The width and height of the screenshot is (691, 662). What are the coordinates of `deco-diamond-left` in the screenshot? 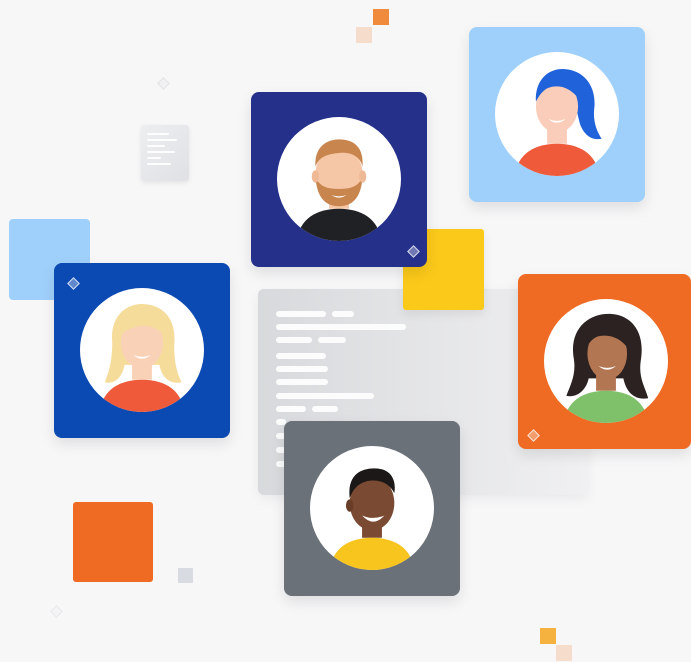 It's located at (163, 83).